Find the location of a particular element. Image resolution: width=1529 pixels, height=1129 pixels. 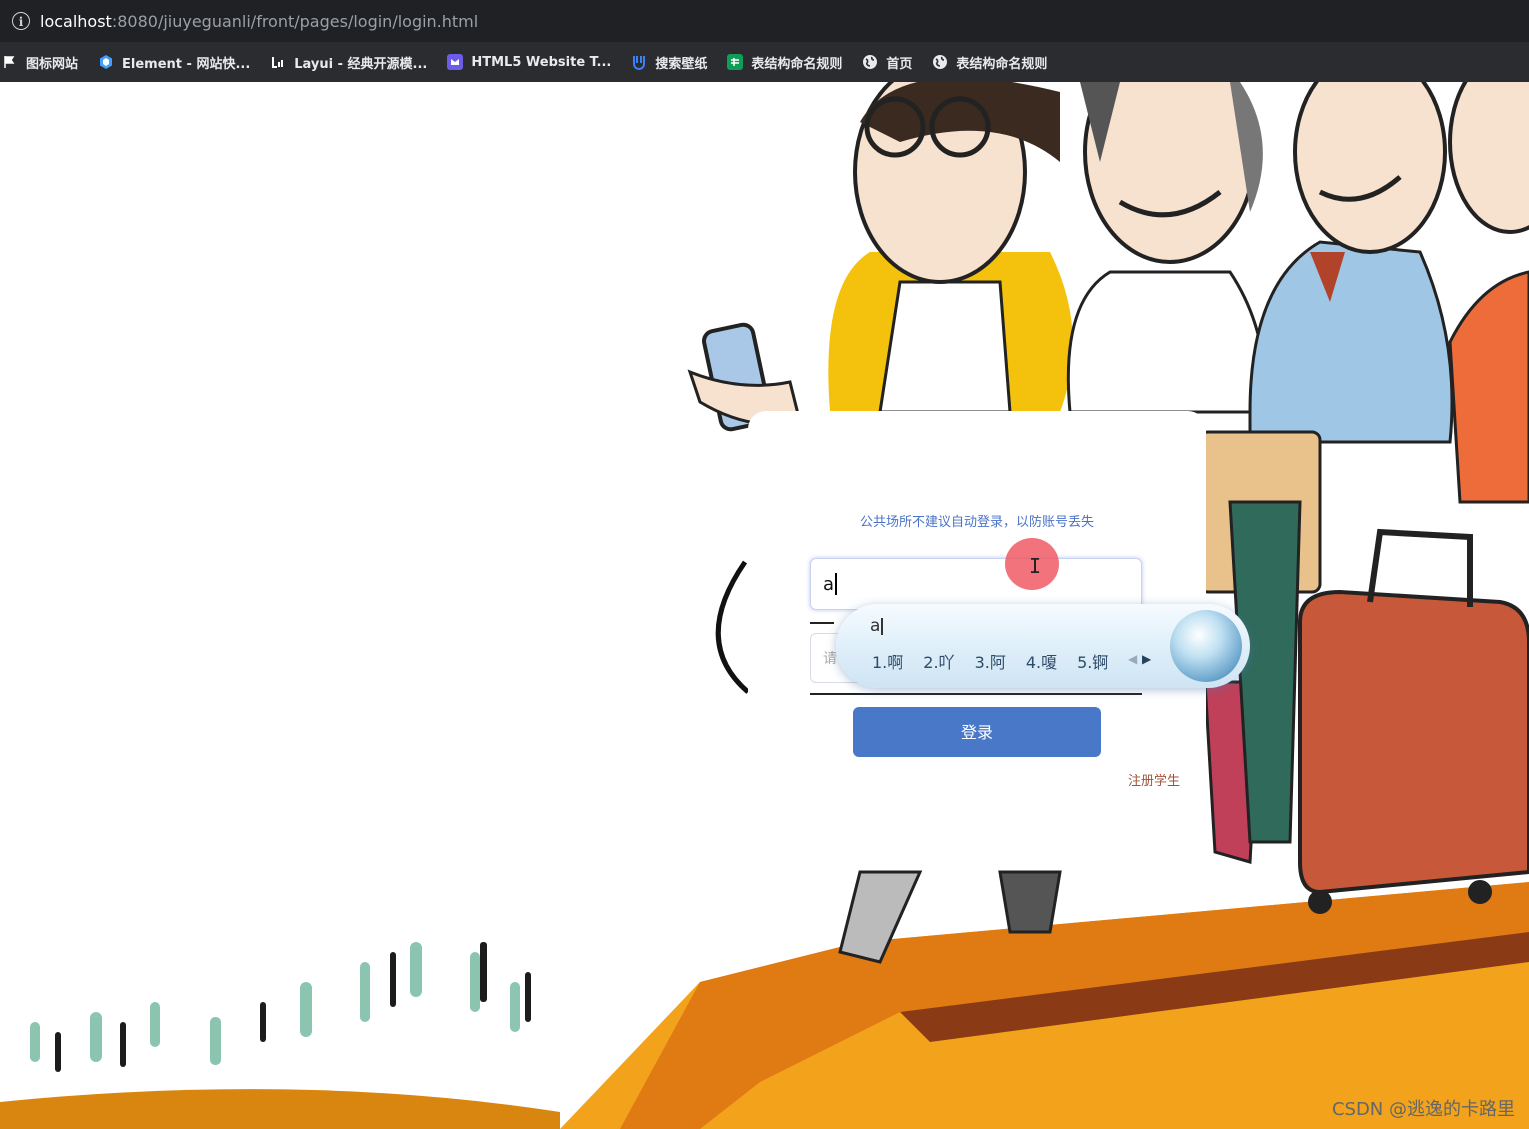

register-student-link: 注册学生 is located at coordinates (1154, 779).